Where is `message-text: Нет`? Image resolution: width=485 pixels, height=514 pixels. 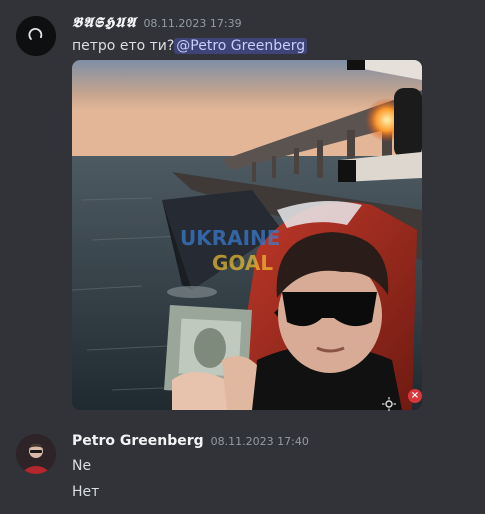
message-text: Нет is located at coordinates (86, 492).